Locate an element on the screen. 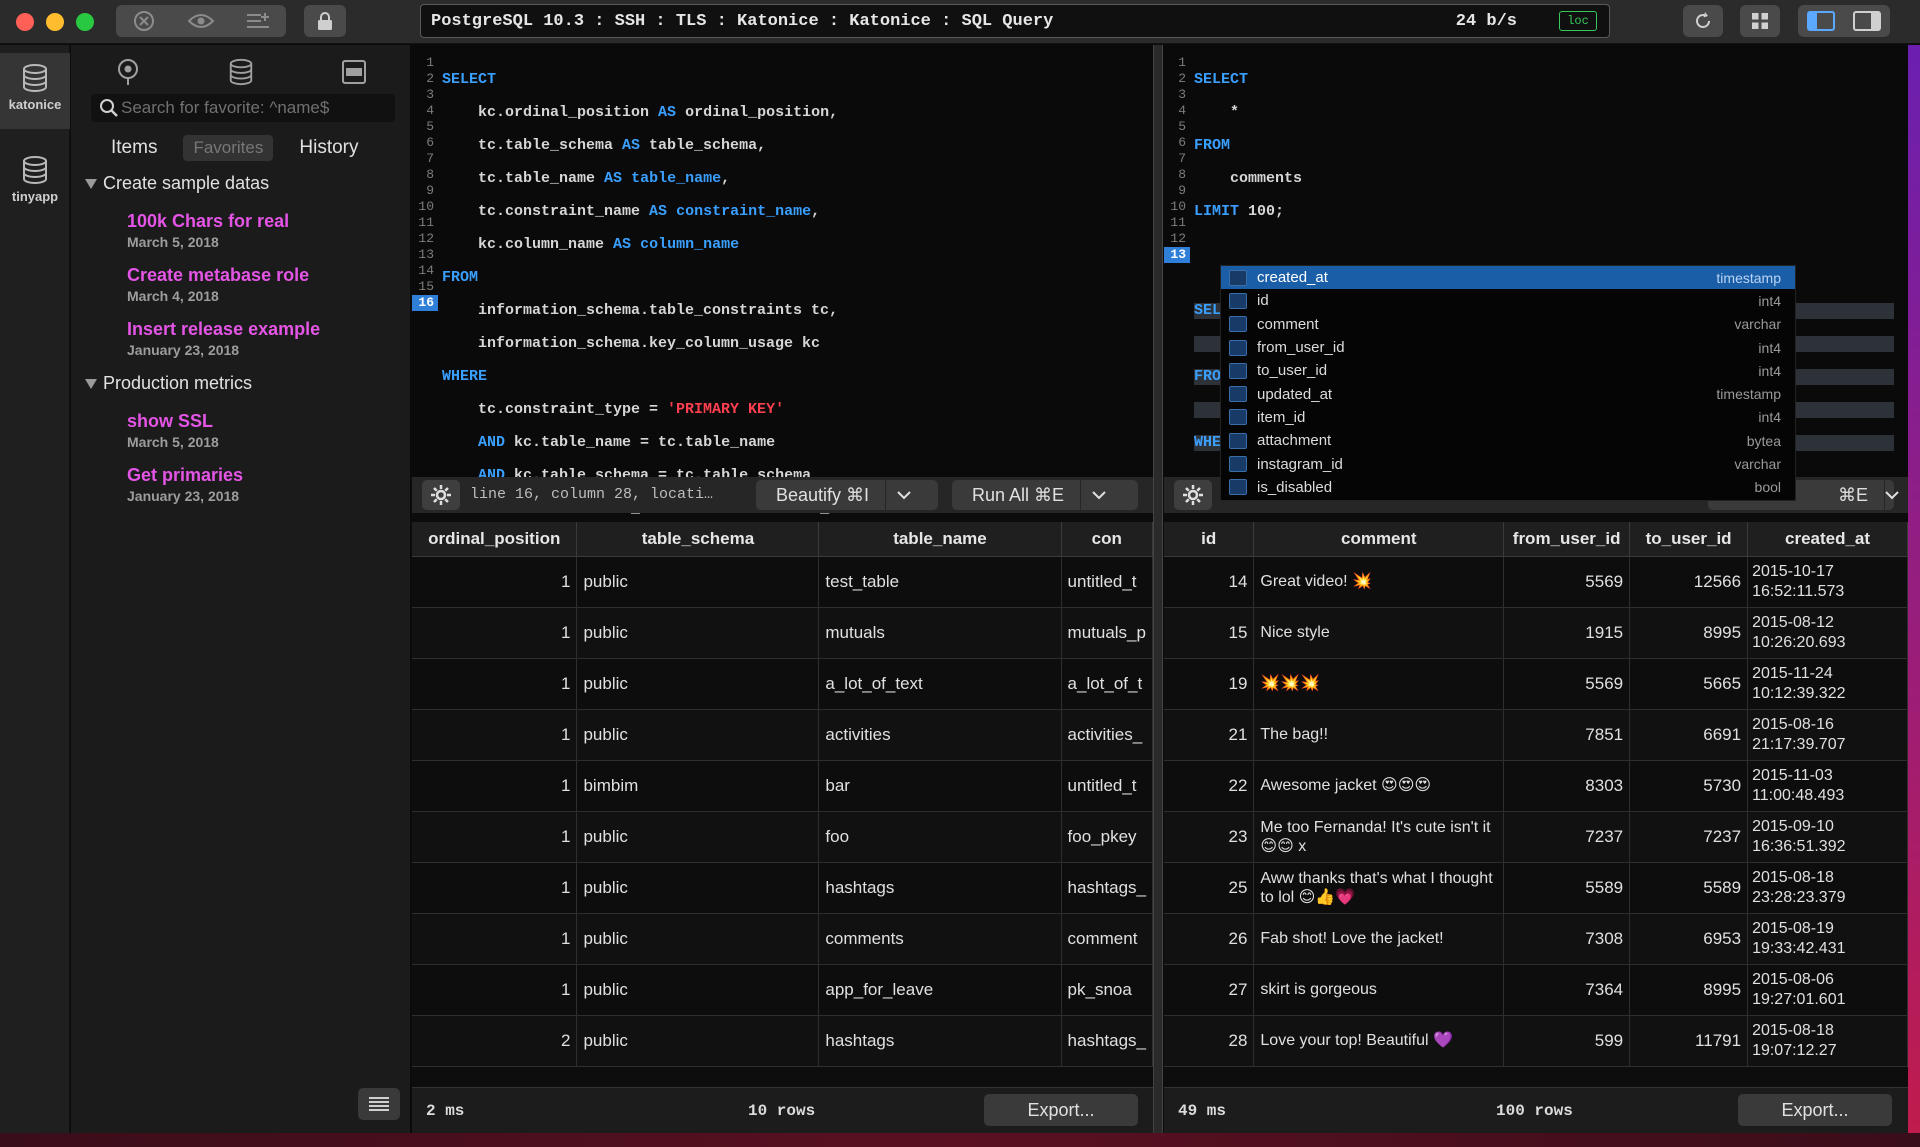 The width and height of the screenshot is (1920, 1147). table-cell: a_lot_of_text is located at coordinates (940, 684).